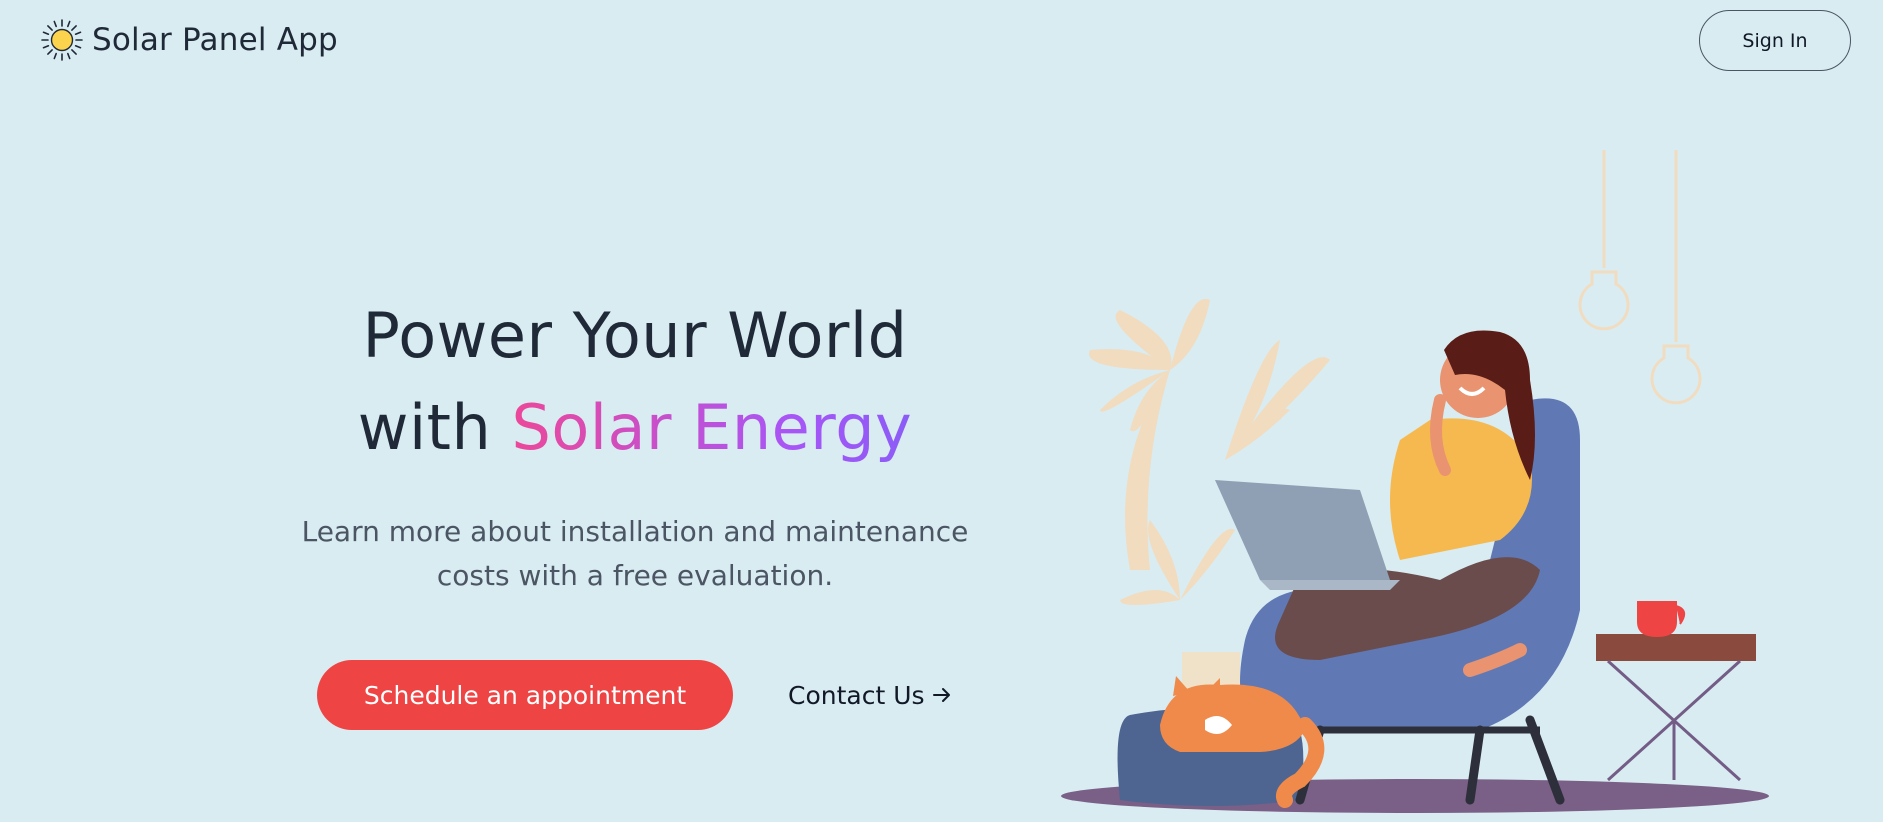 The image size is (1883, 822). I want to click on headline-accent: Solar Energy, so click(712, 427).